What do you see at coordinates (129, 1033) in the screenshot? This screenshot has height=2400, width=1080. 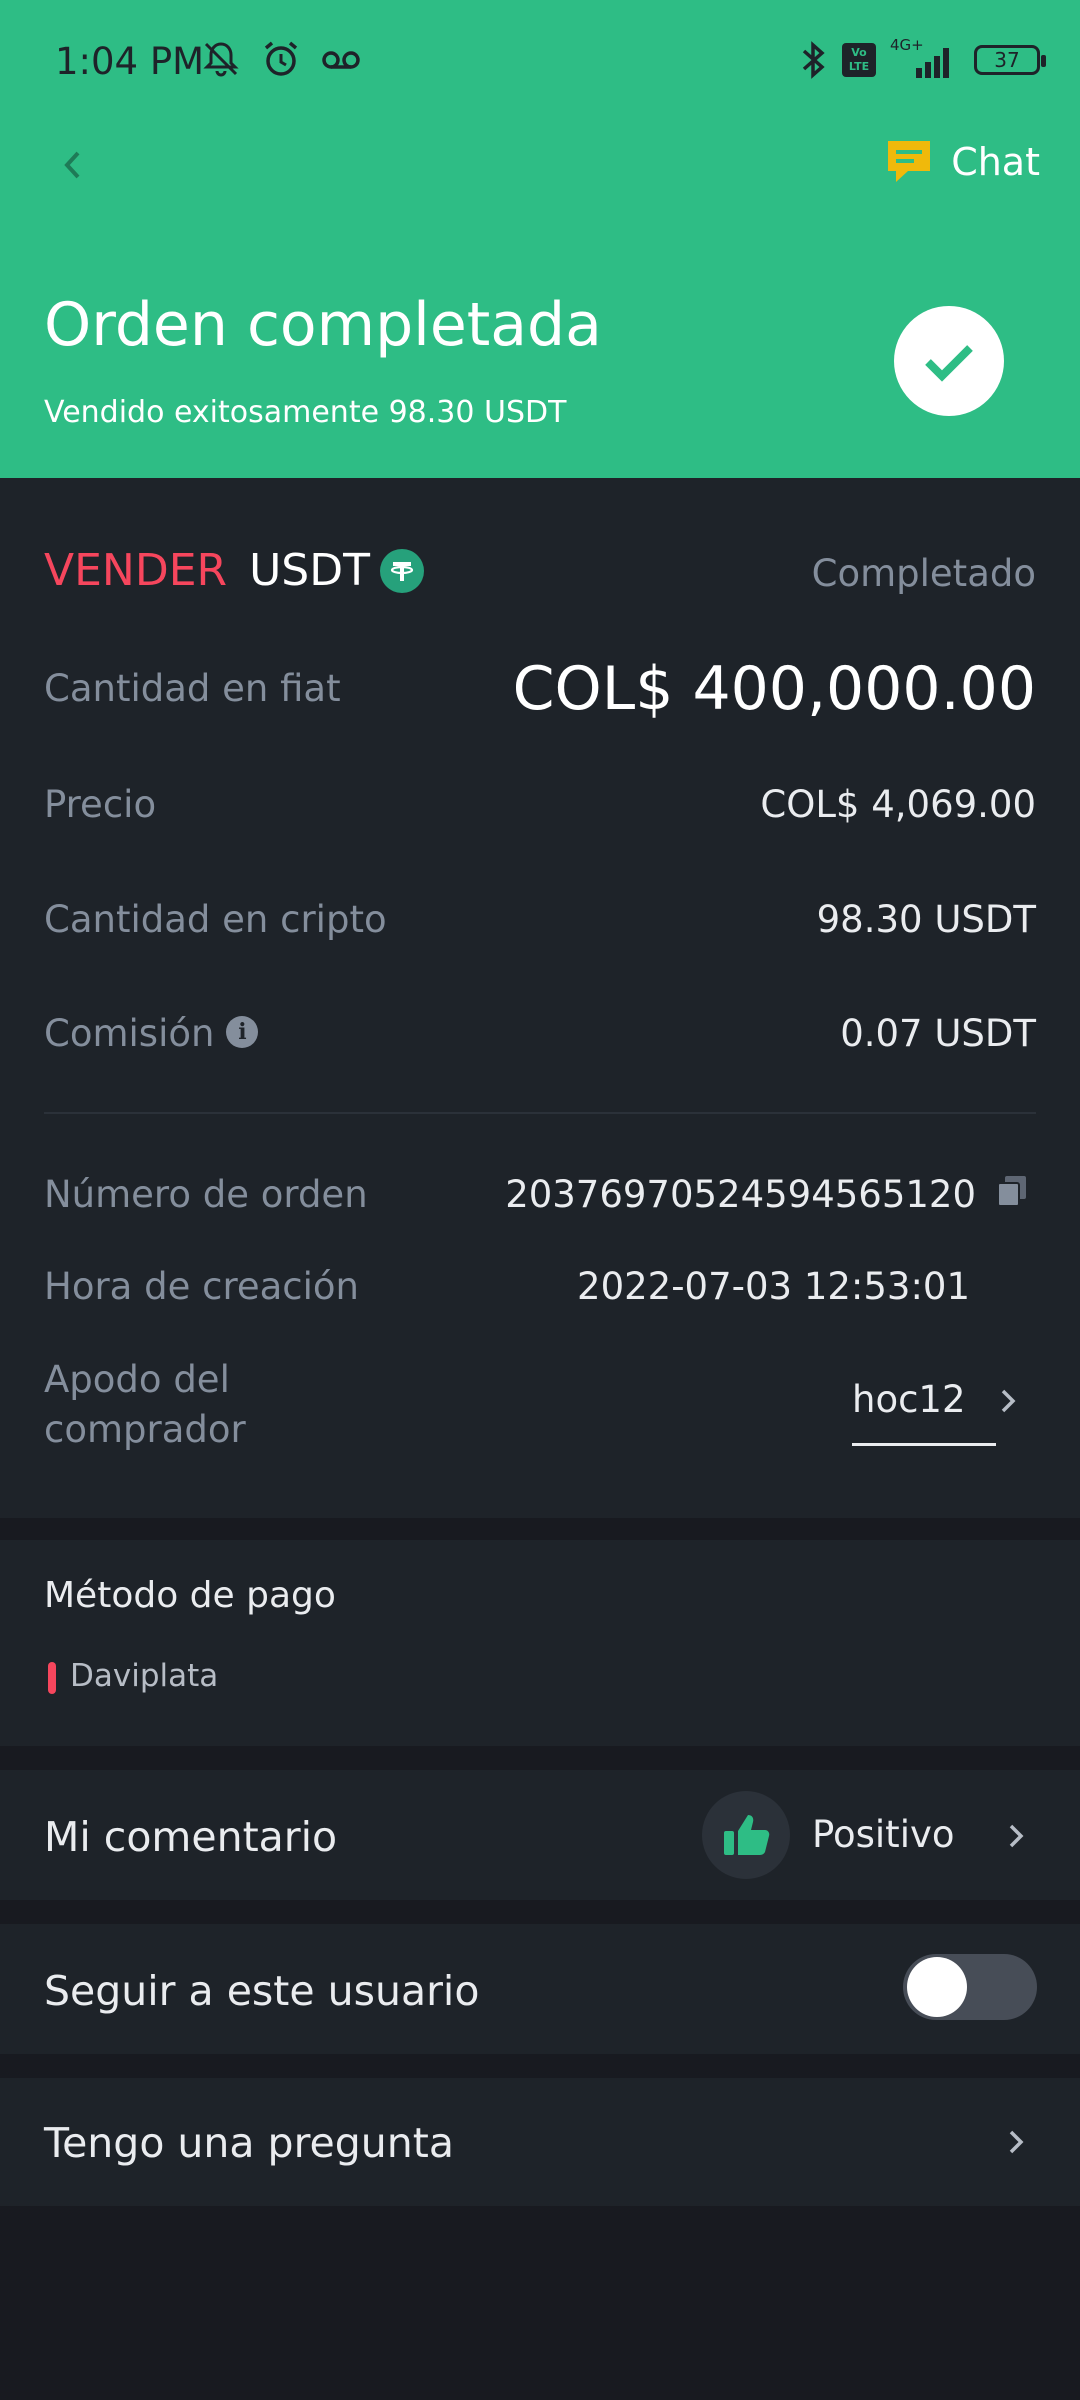 I see `fee-label: Comisión` at bounding box center [129, 1033].